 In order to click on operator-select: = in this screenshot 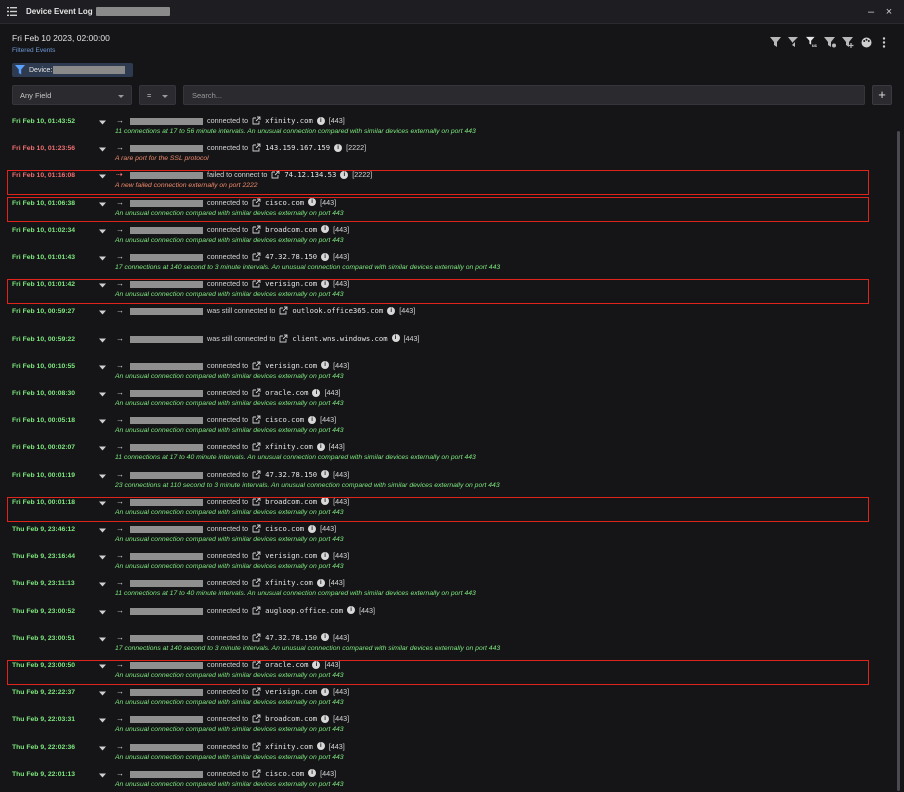, I will do `click(157, 95)`.